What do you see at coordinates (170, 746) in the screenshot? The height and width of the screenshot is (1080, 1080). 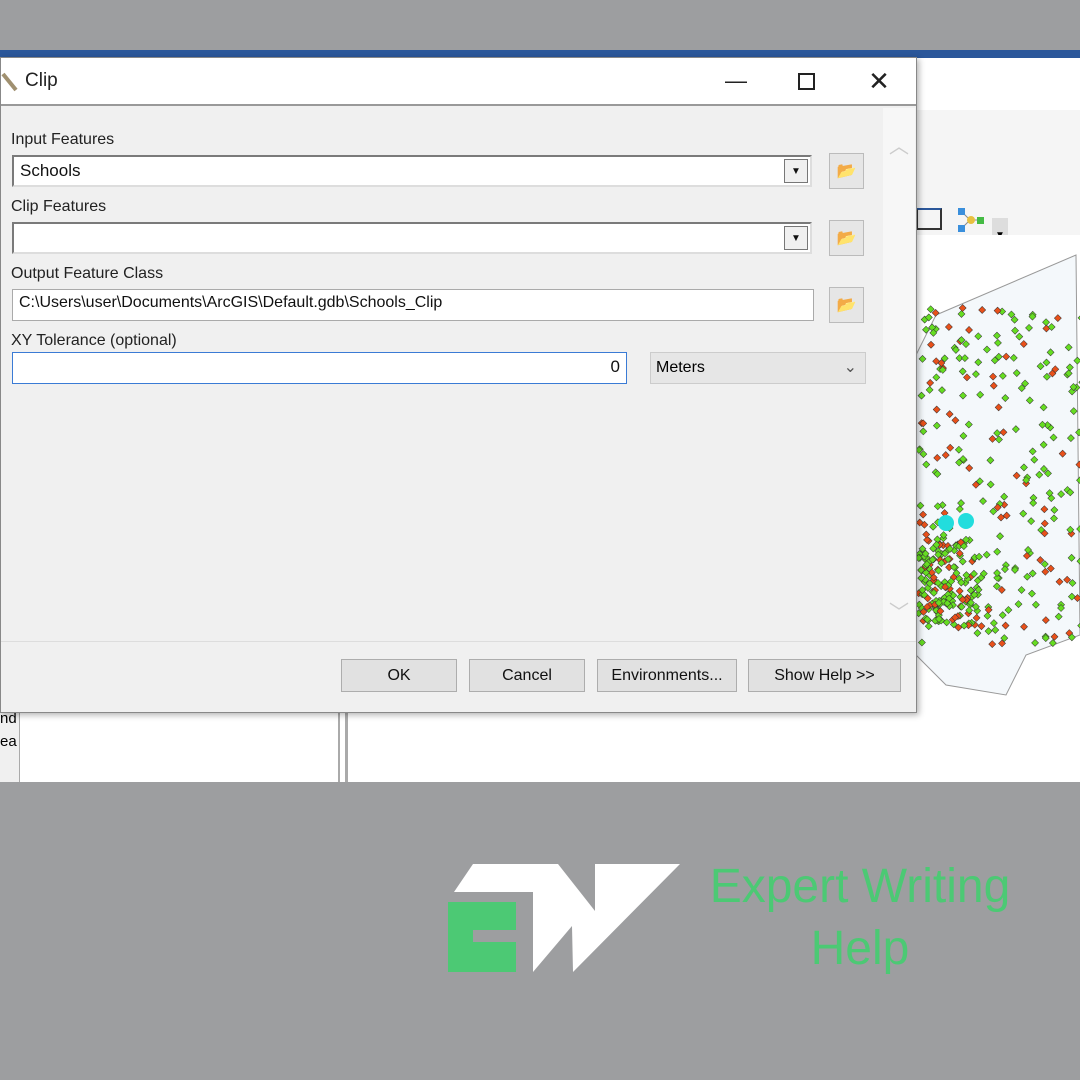 I see `table-of-contents-panel: nd ea` at bounding box center [170, 746].